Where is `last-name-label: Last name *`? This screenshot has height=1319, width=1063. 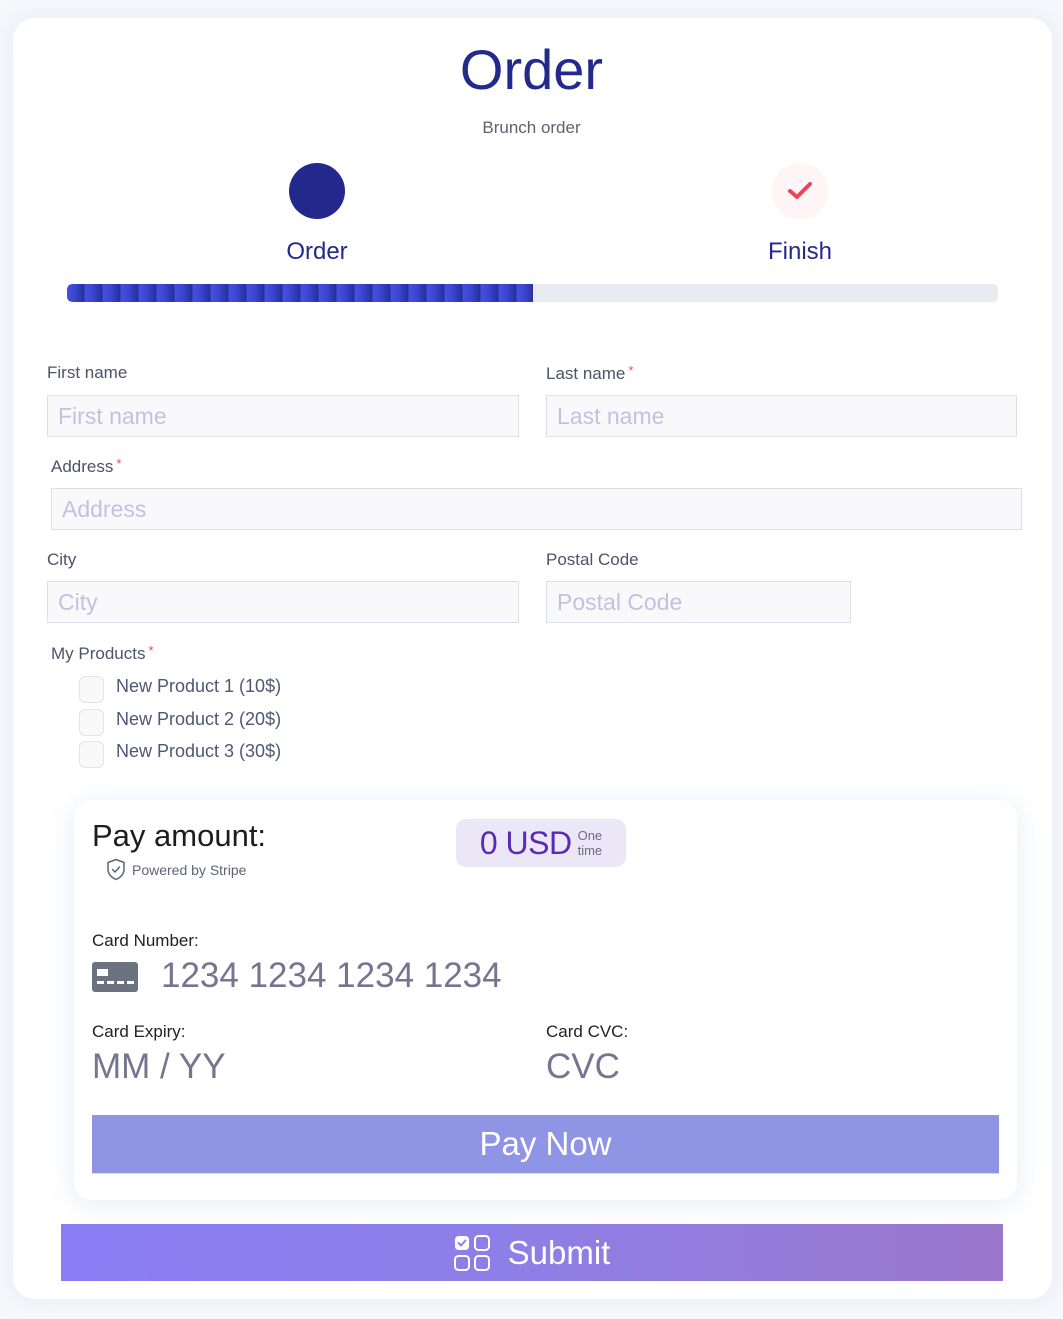 last-name-label: Last name * is located at coordinates (589, 373).